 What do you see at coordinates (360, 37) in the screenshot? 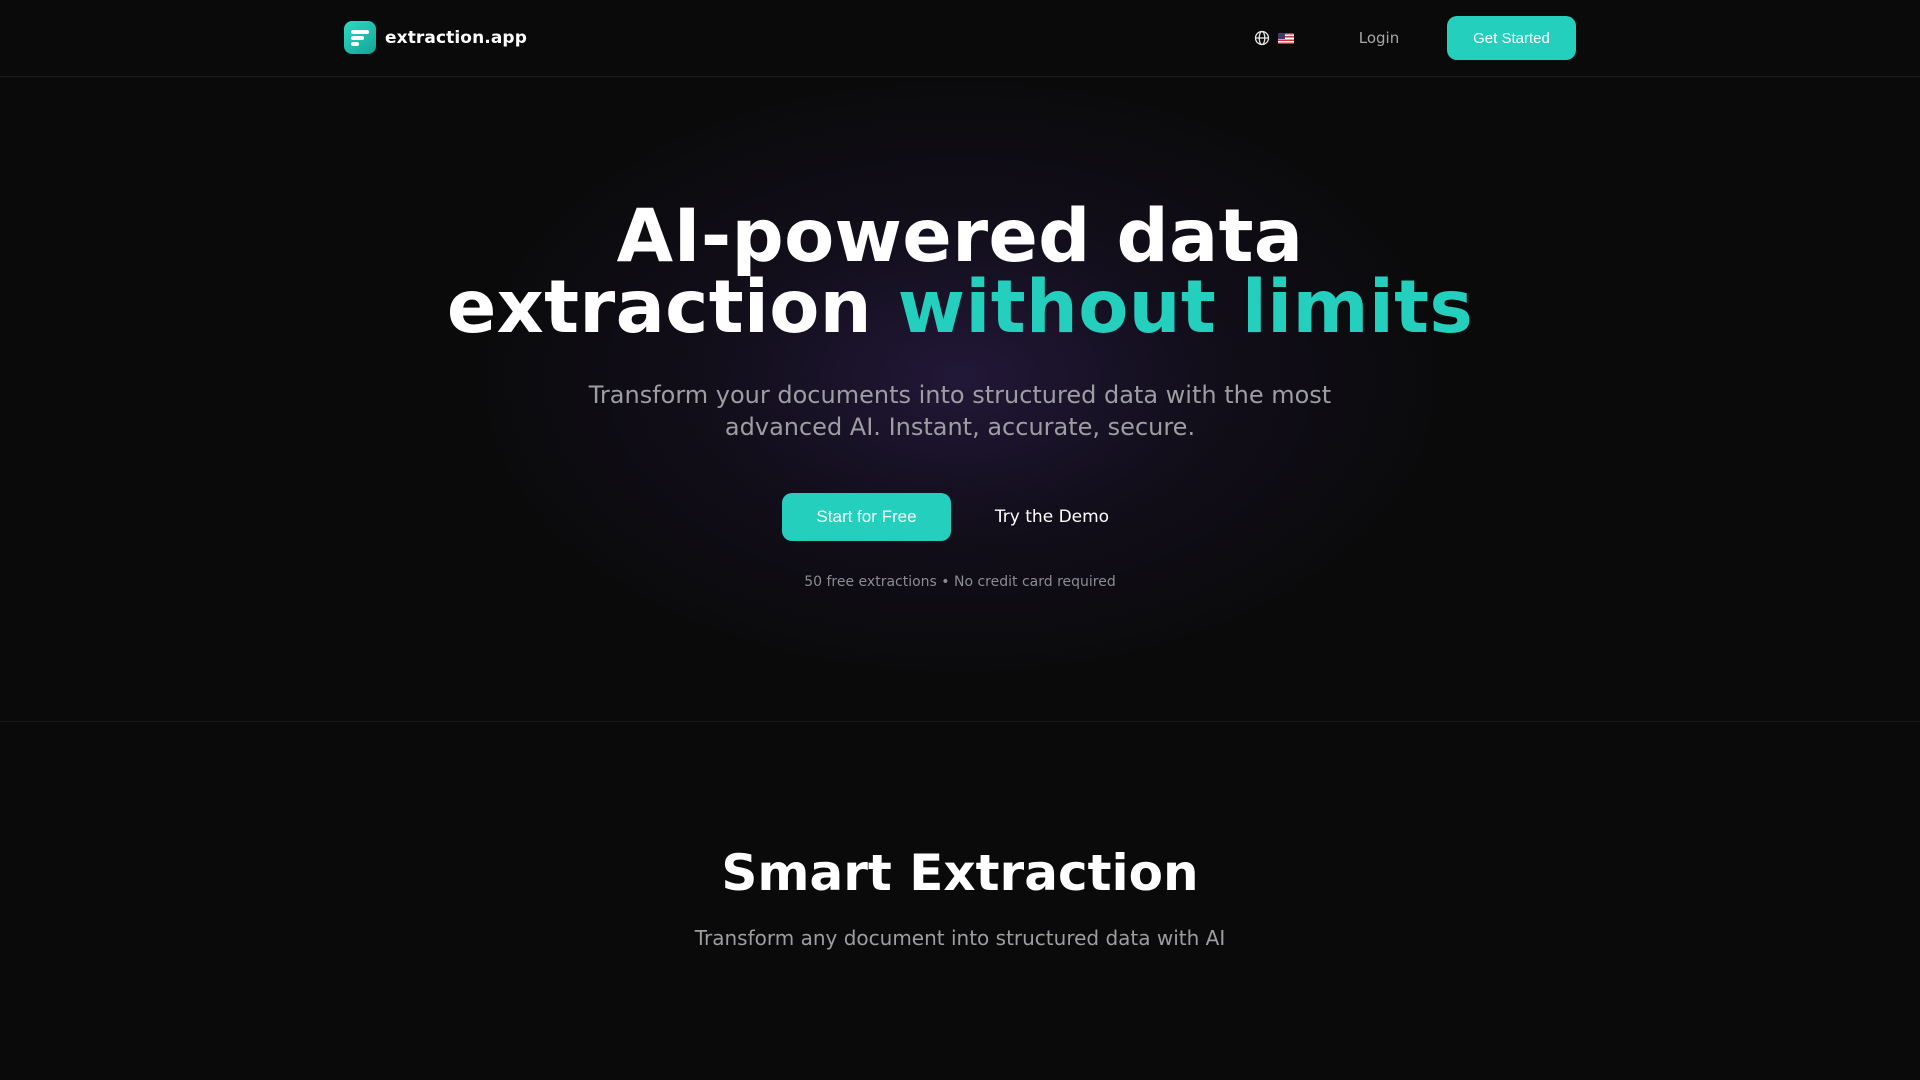
I see `document-lines-icon` at bounding box center [360, 37].